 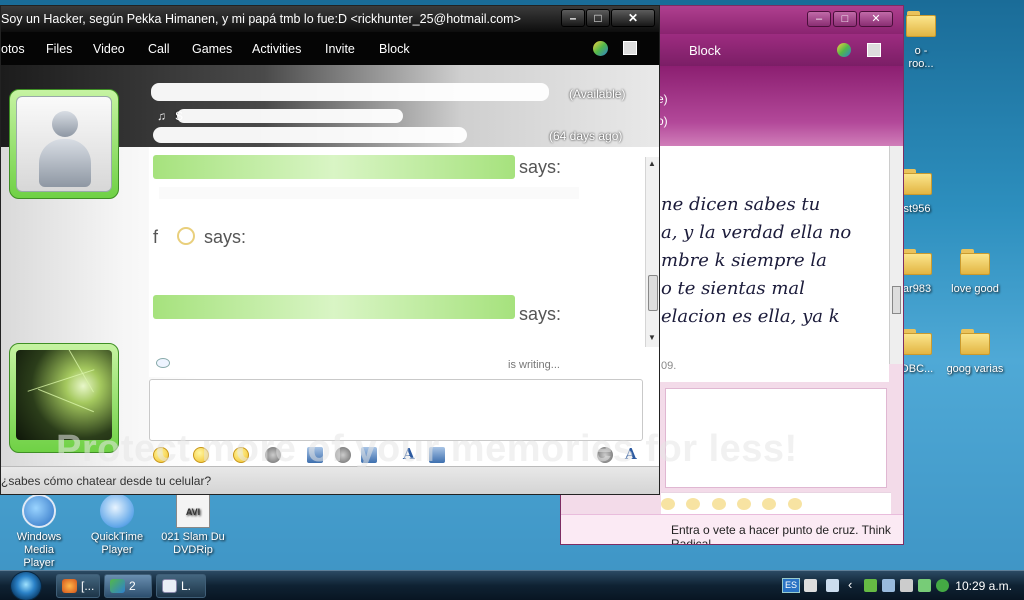 I want to click on nudge-icon, so click(x=718, y=504).